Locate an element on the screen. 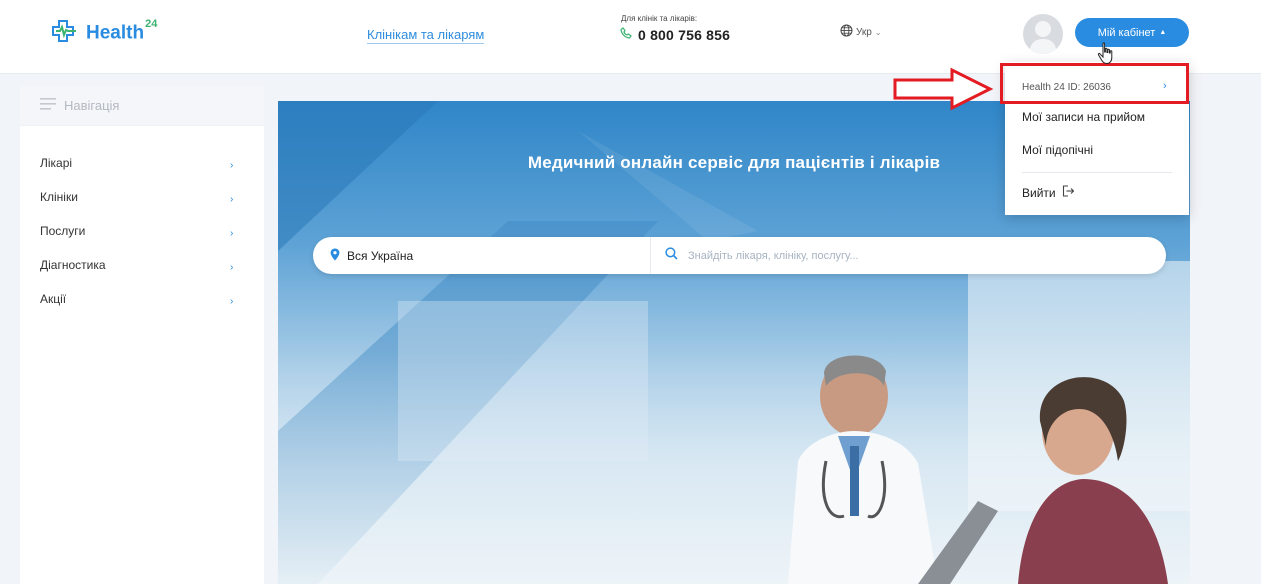  sidebar-item-label: Акції is located at coordinates (53, 299).